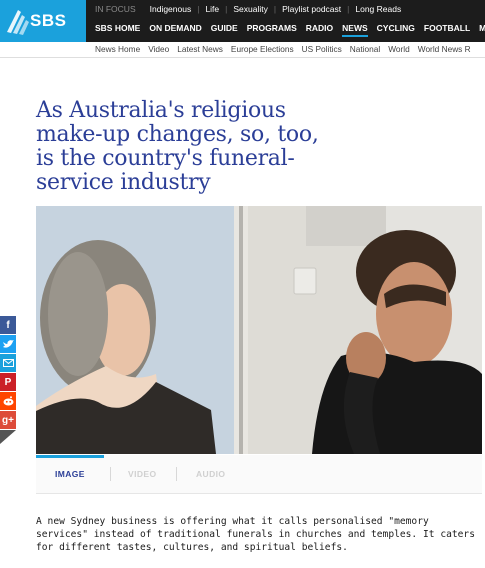 The image size is (485, 568). I want to click on share-pinterest-button: P, so click(8, 382).